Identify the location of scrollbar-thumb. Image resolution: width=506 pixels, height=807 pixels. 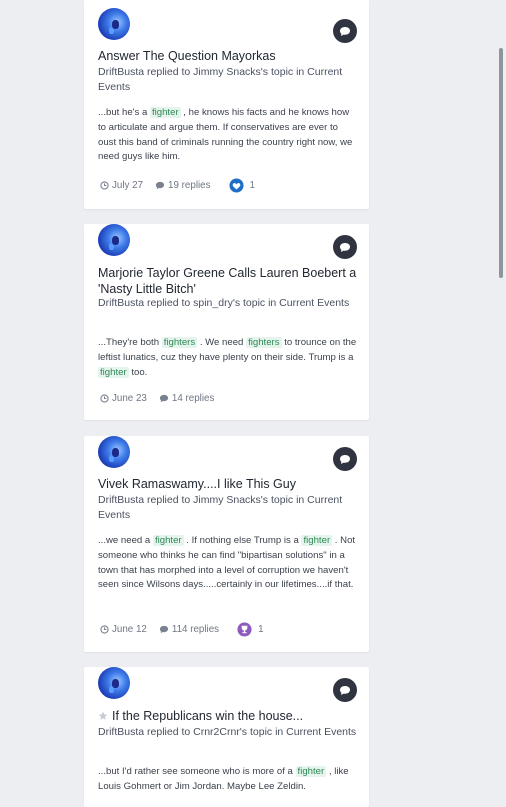
(501, 163).